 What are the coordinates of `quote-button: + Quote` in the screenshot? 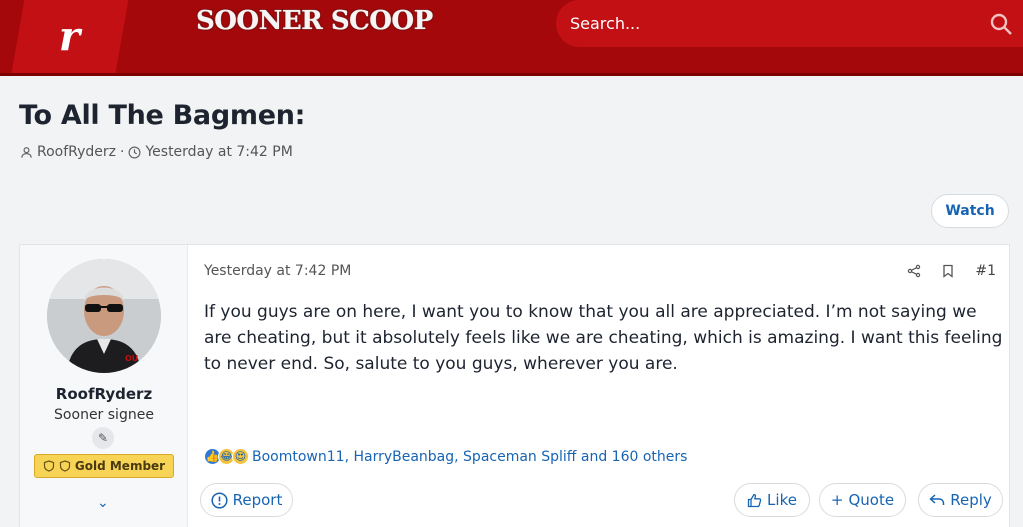 It's located at (862, 500).